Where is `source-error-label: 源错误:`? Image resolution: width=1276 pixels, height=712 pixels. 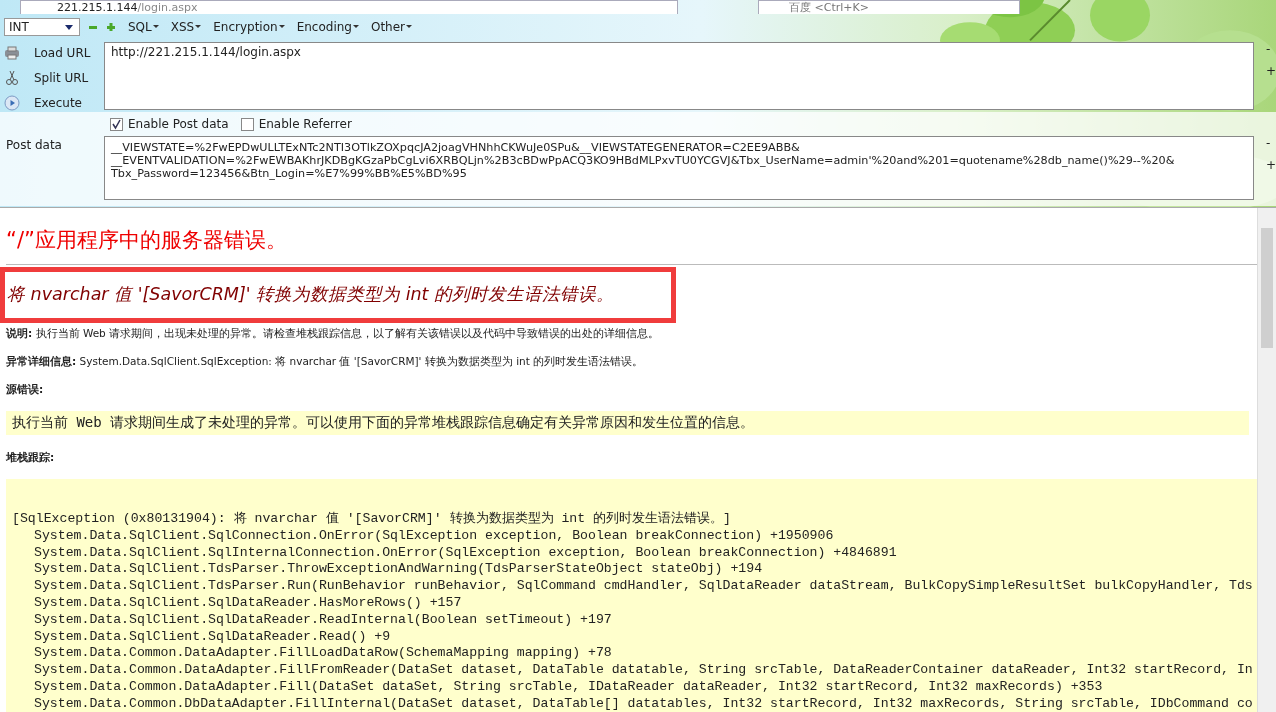
source-error-label: 源错误: is located at coordinates (25, 390).